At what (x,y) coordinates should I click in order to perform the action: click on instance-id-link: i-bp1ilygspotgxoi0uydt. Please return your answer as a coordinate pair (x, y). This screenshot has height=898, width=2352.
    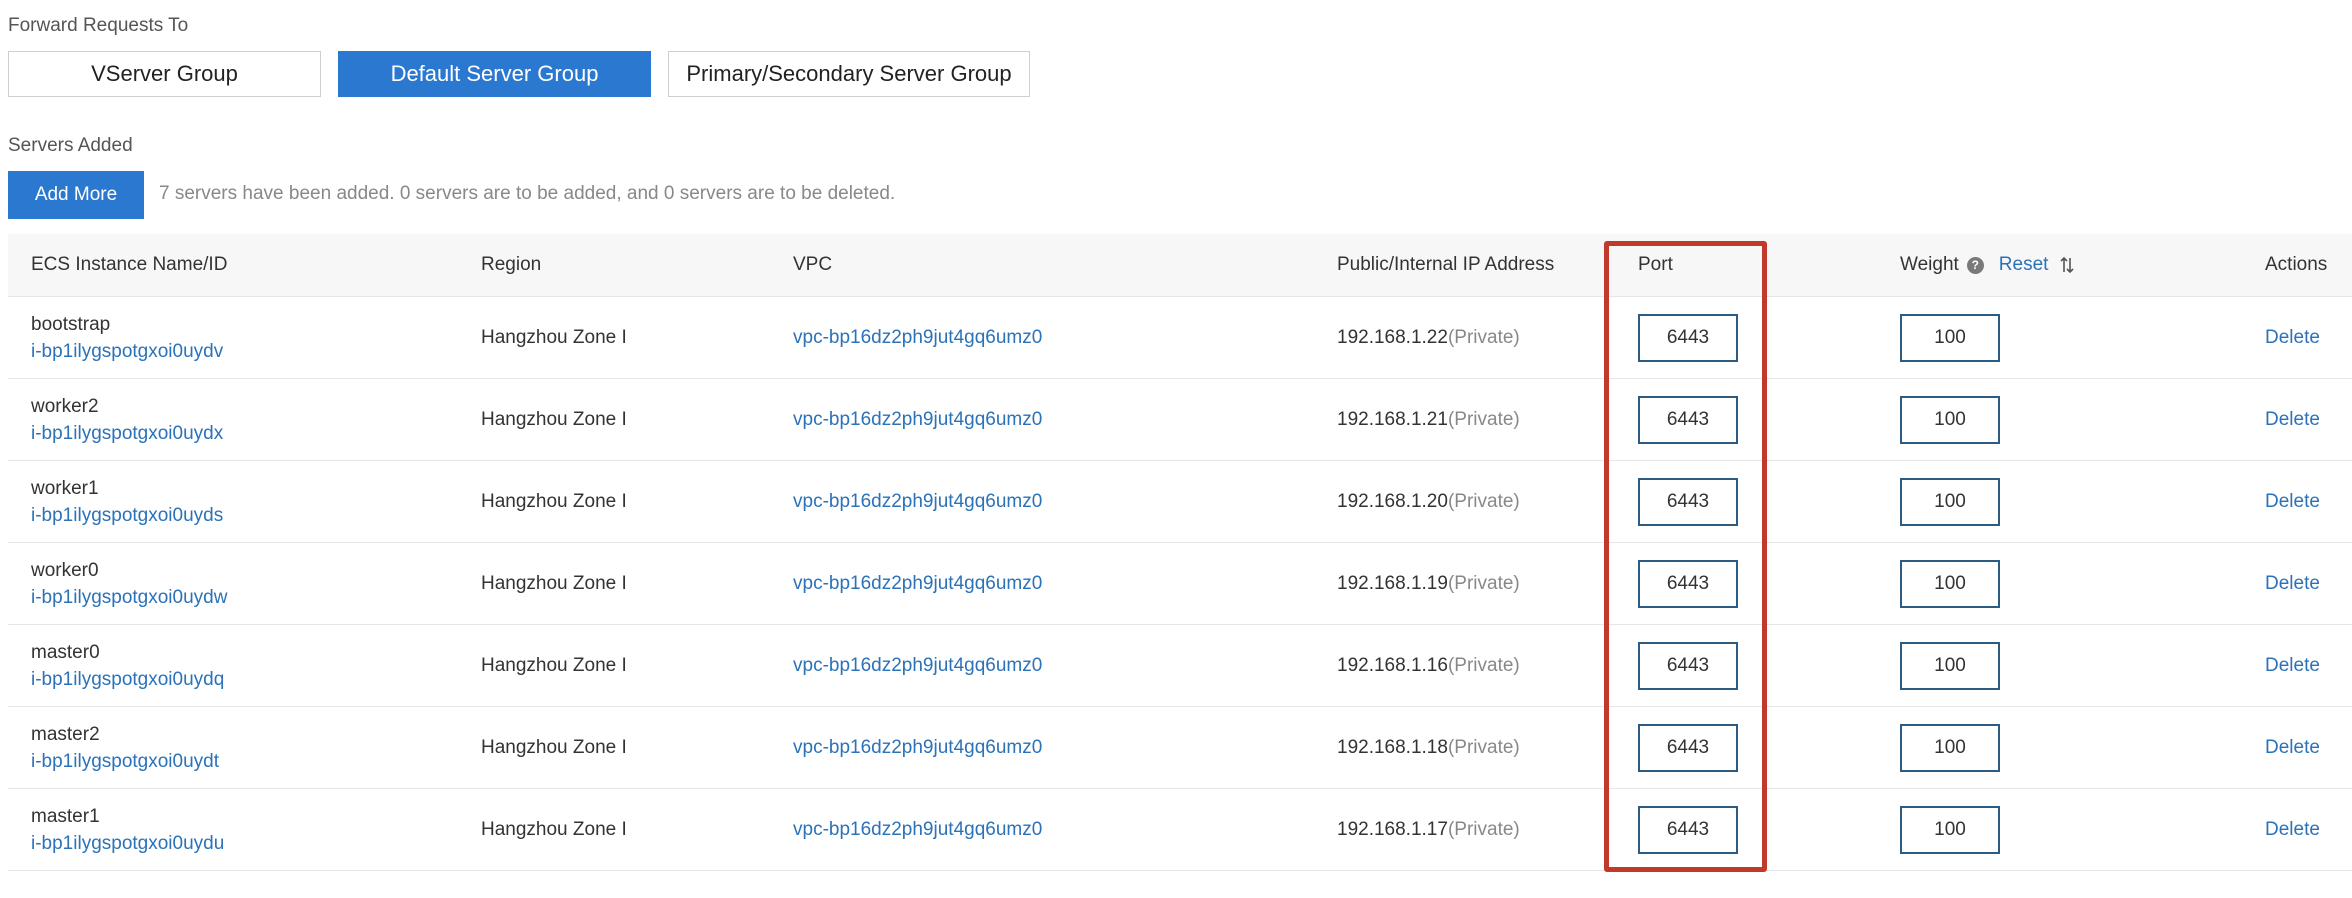
    Looking at the image, I should click on (125, 761).